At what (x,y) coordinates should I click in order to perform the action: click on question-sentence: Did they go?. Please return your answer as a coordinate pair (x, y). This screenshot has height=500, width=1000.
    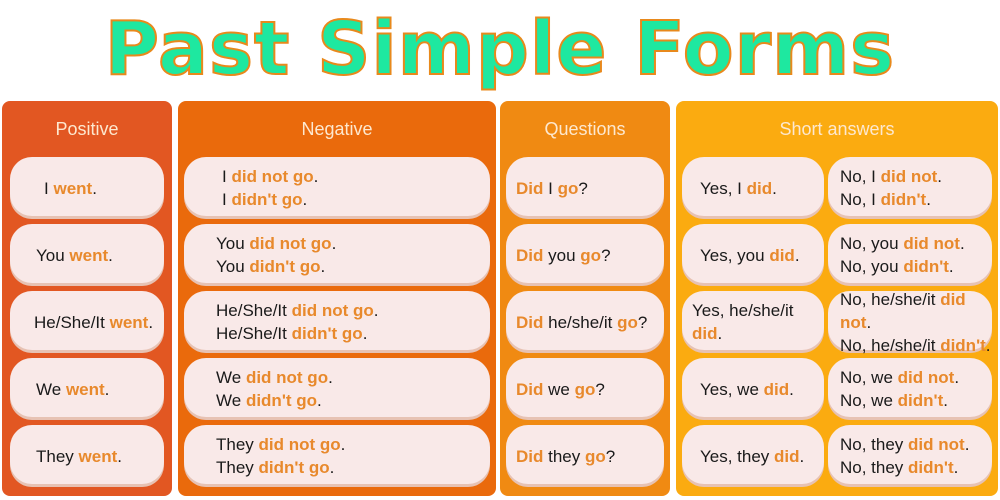
    Looking at the image, I should click on (585, 456).